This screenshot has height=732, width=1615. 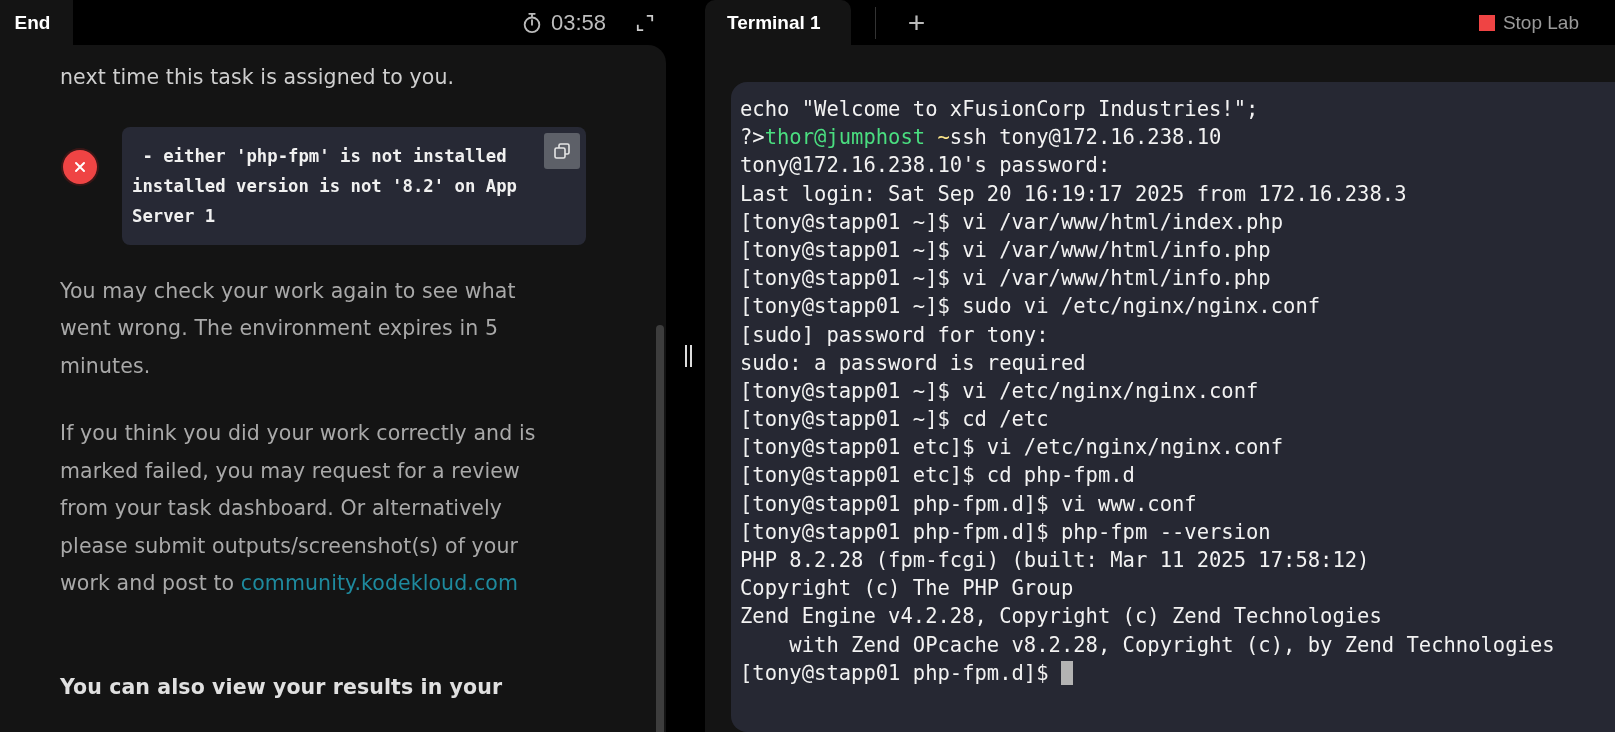 What do you see at coordinates (1073, 194) in the screenshot?
I see `terminal-line: Last login: Sat Sep 20 16:19:17 2025 from 172.16.238.3` at bounding box center [1073, 194].